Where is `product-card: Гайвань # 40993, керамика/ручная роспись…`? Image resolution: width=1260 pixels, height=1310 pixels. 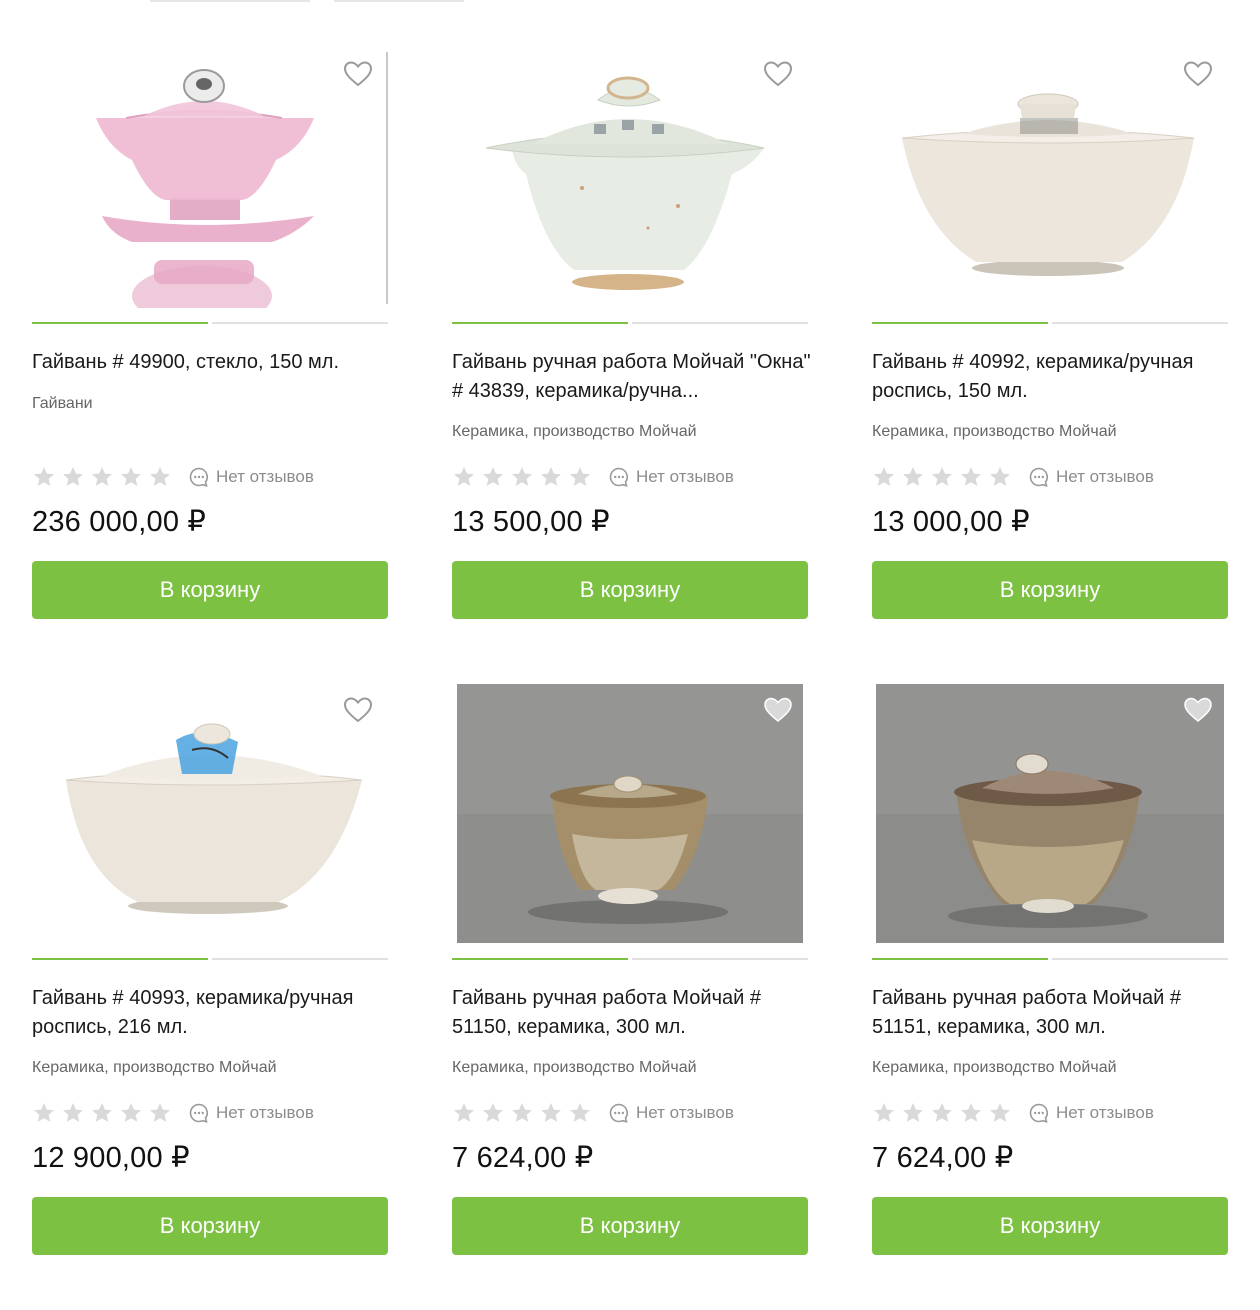
product-card: Гайвань # 40993, керамика/ручная роспись… is located at coordinates (210, 974).